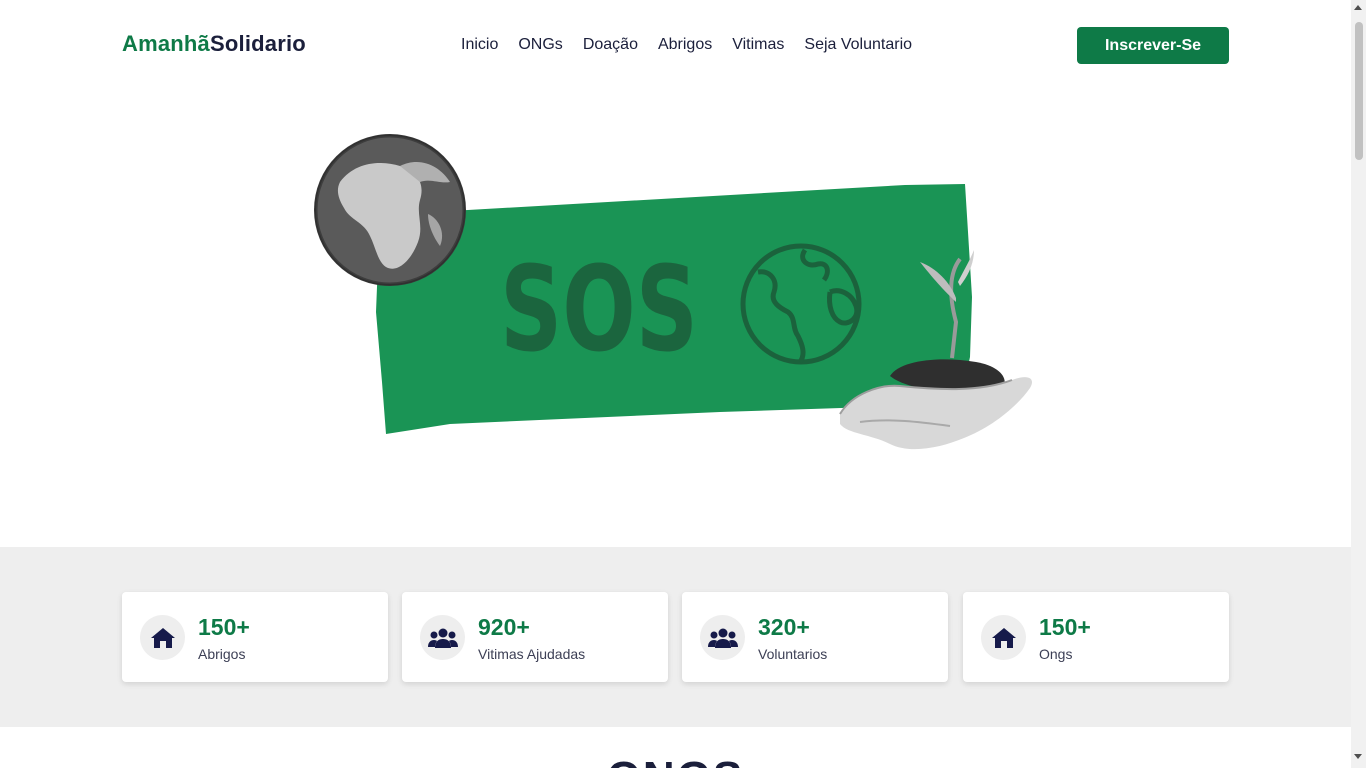 This screenshot has width=1366, height=768. I want to click on stat-card-abrigos: 150+ Abrigos, so click(255, 637).